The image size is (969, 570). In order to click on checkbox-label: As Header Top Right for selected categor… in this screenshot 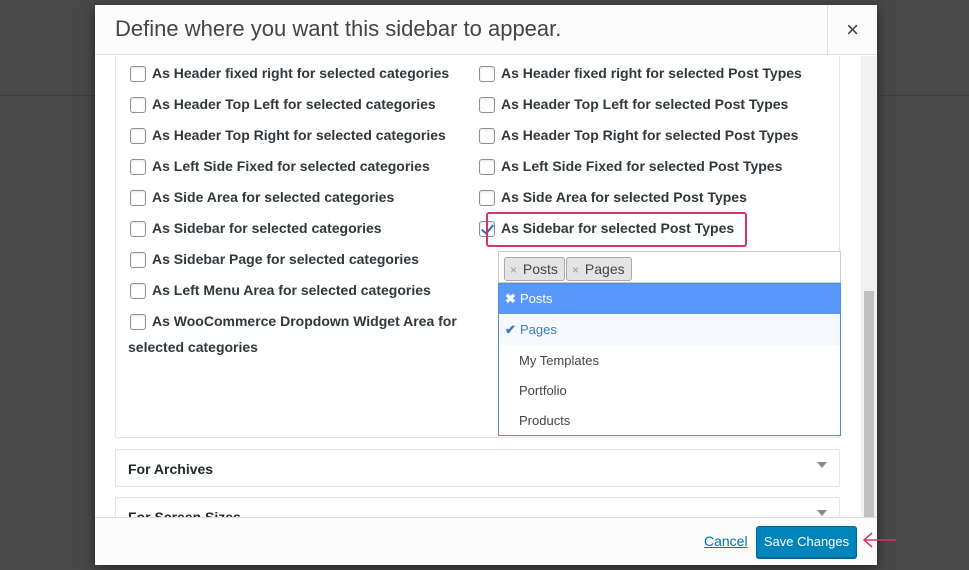, I will do `click(299, 135)`.